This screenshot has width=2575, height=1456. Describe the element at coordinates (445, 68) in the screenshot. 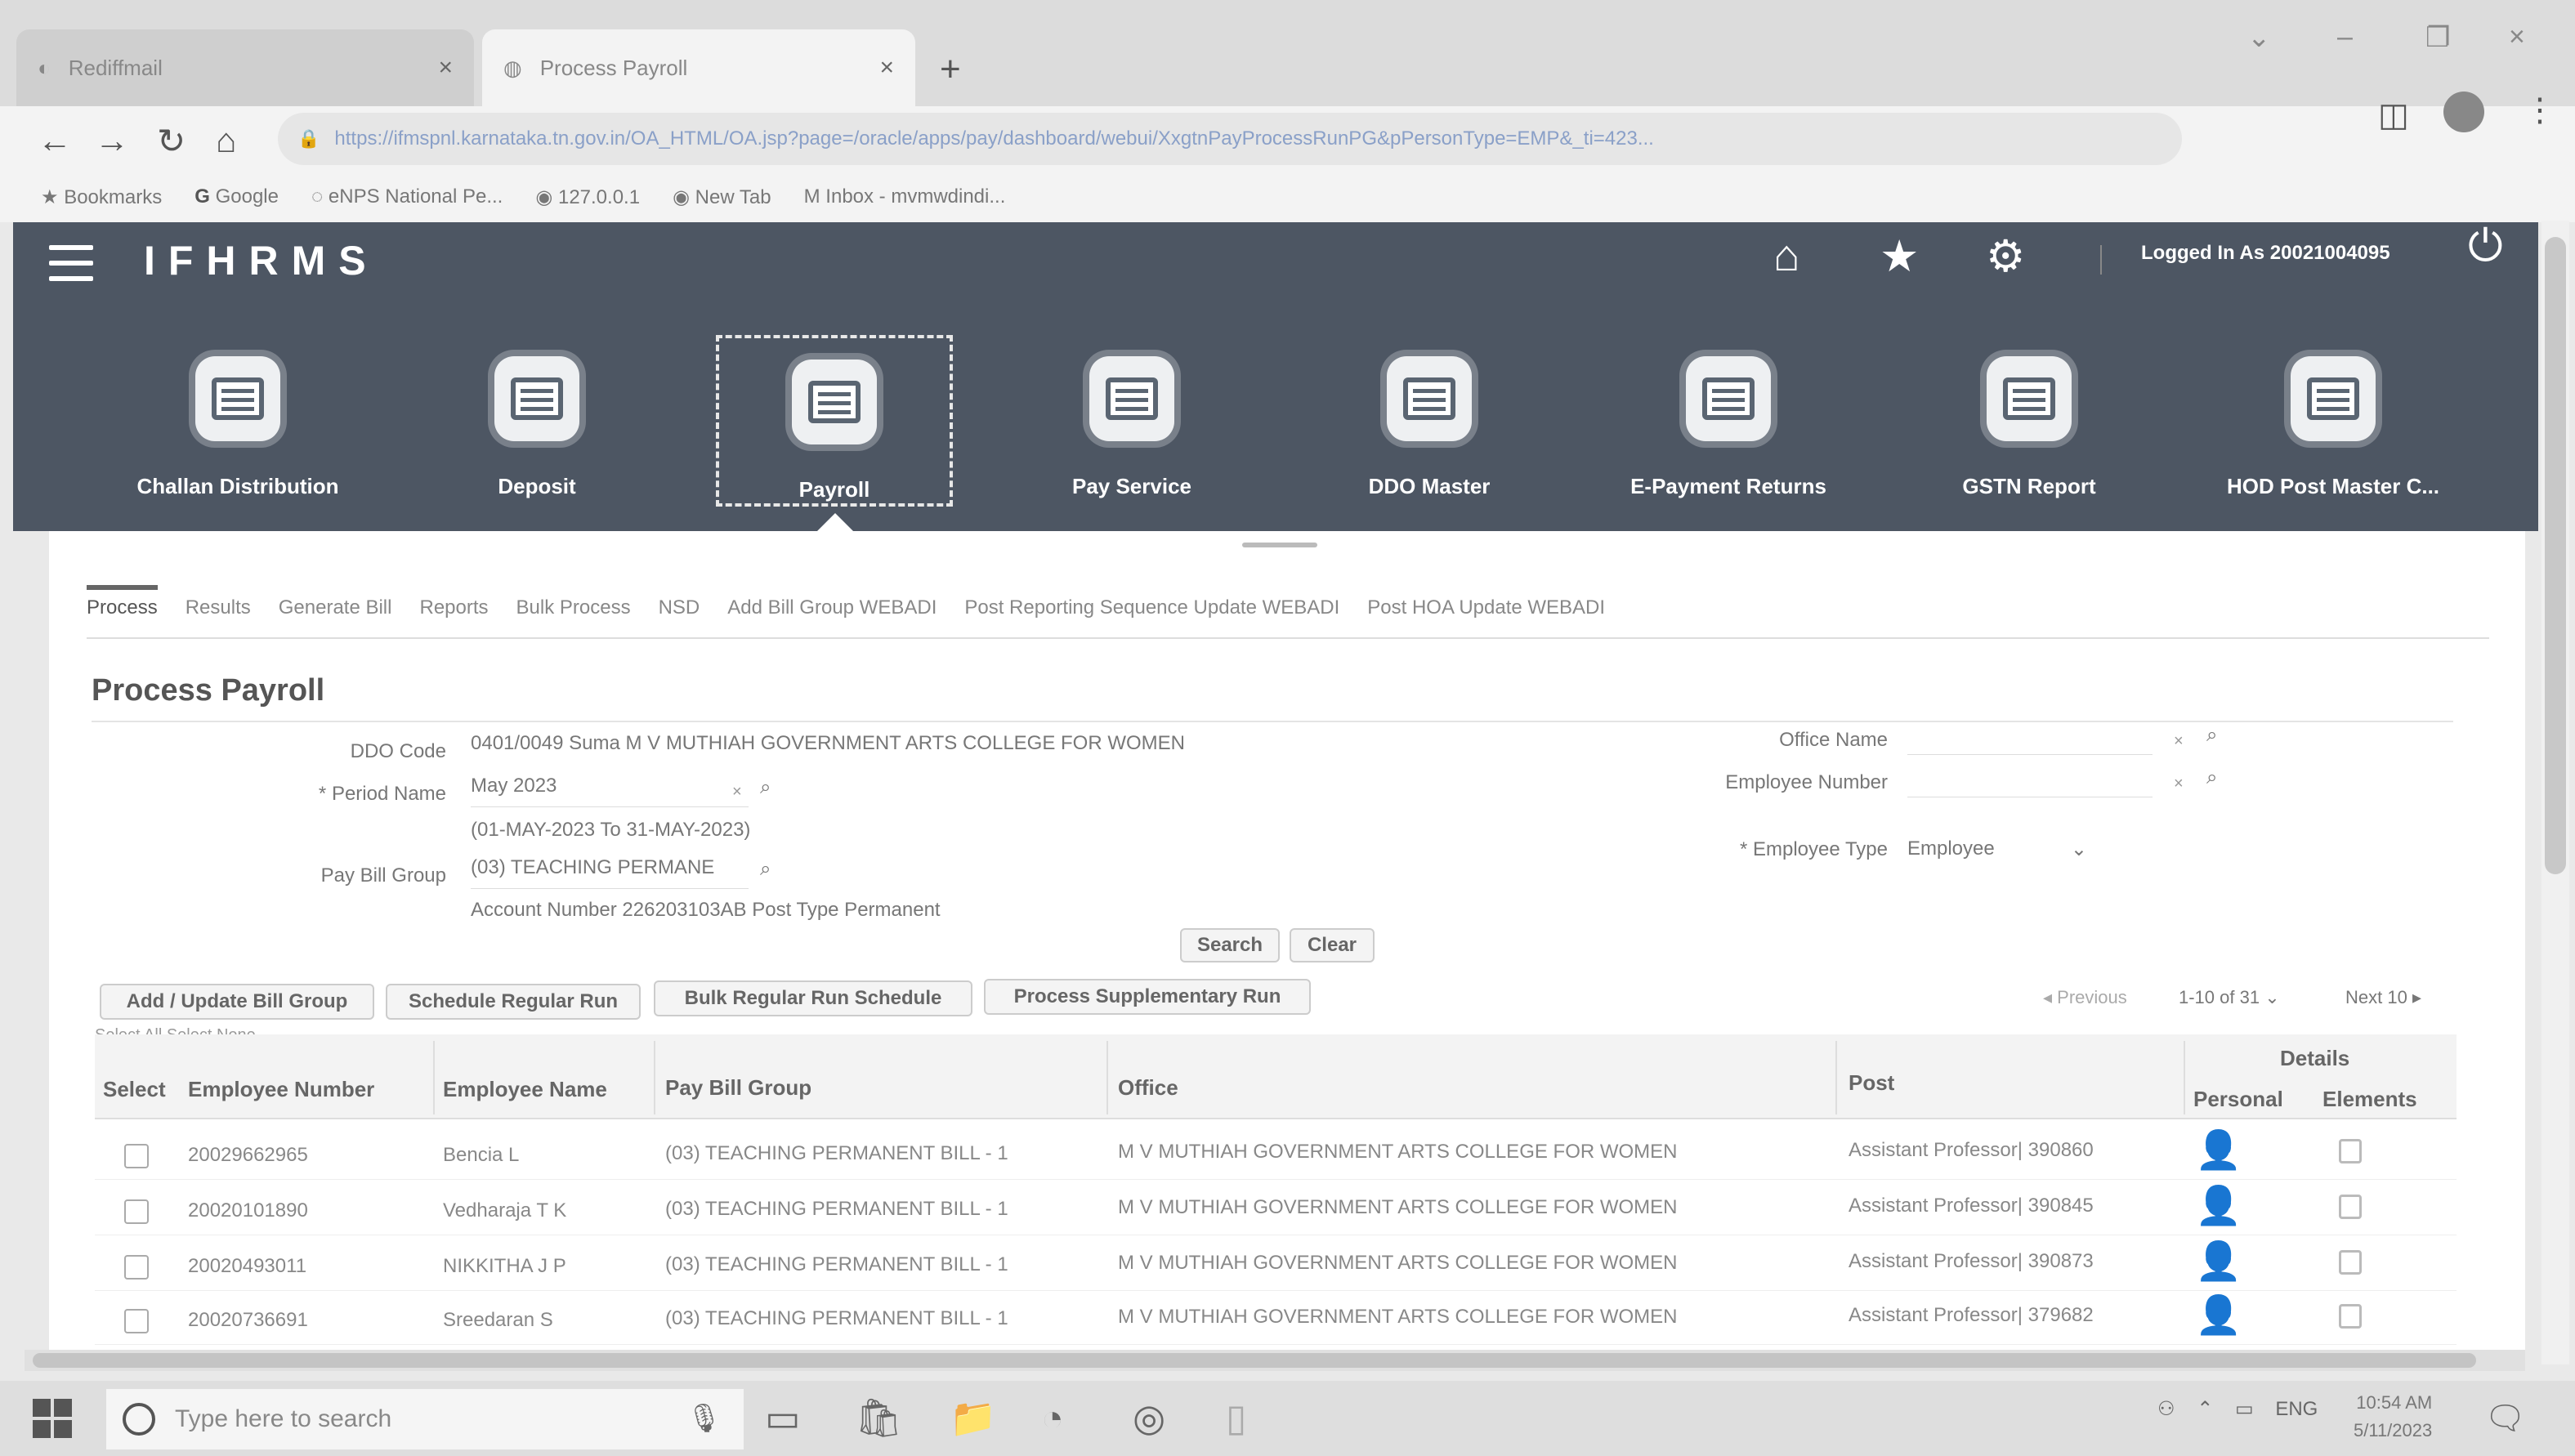

I see `close-tab-icon: ×` at that location.